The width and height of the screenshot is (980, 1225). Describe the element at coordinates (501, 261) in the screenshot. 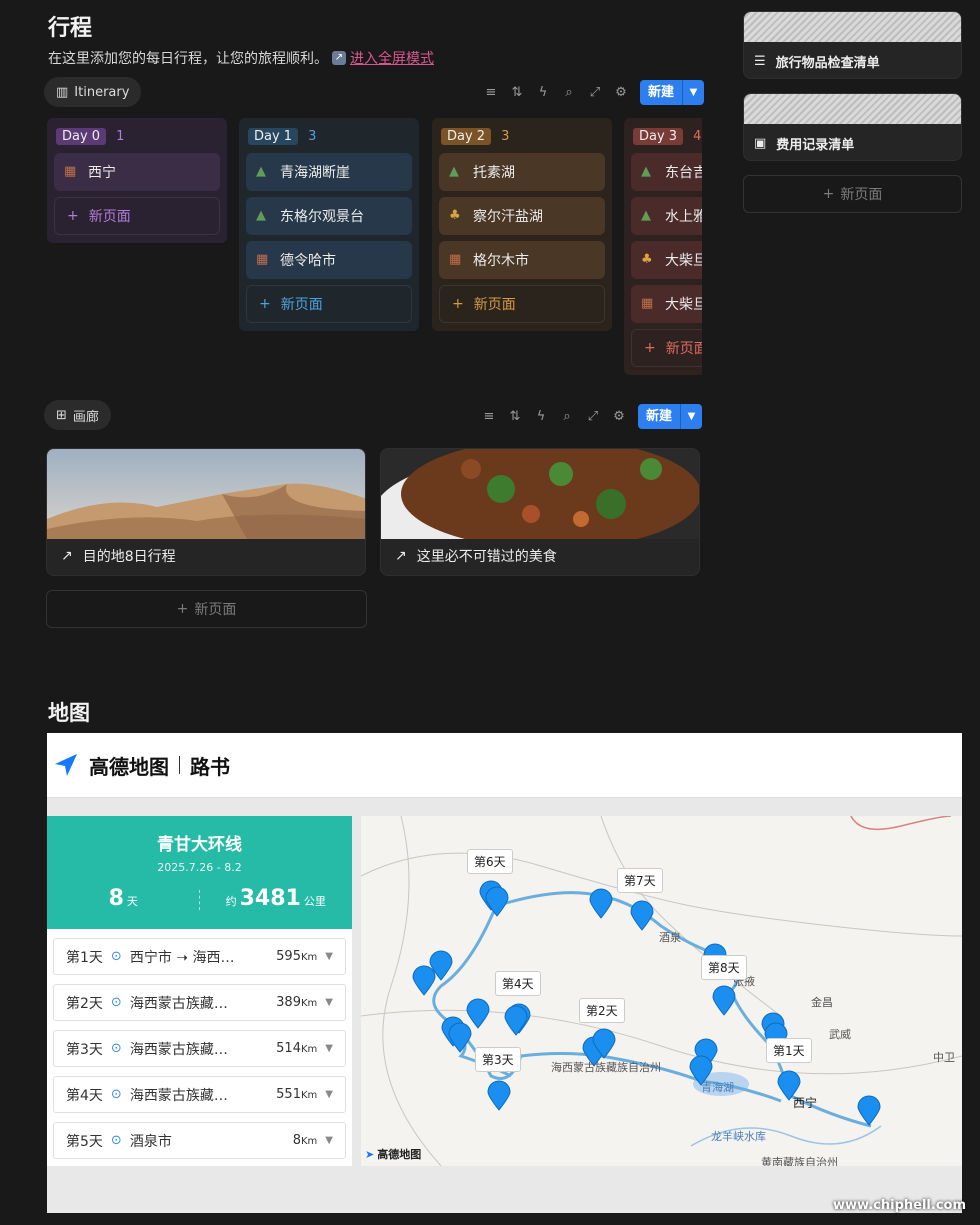

I see `card-title: 格尔木市` at that location.